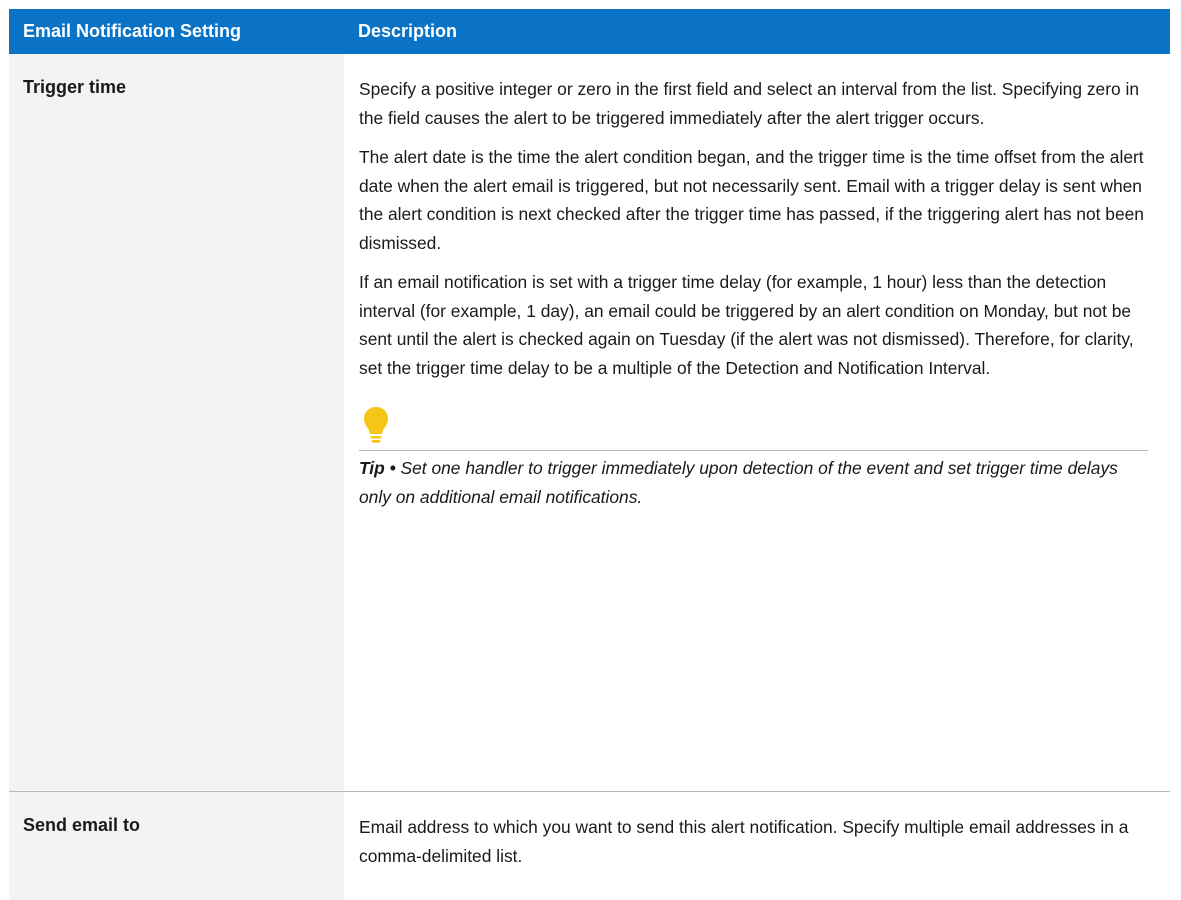 This screenshot has height=900, width=1181. What do you see at coordinates (589, 31) in the screenshot?
I see `table-header: Email Notification Setting Description` at bounding box center [589, 31].